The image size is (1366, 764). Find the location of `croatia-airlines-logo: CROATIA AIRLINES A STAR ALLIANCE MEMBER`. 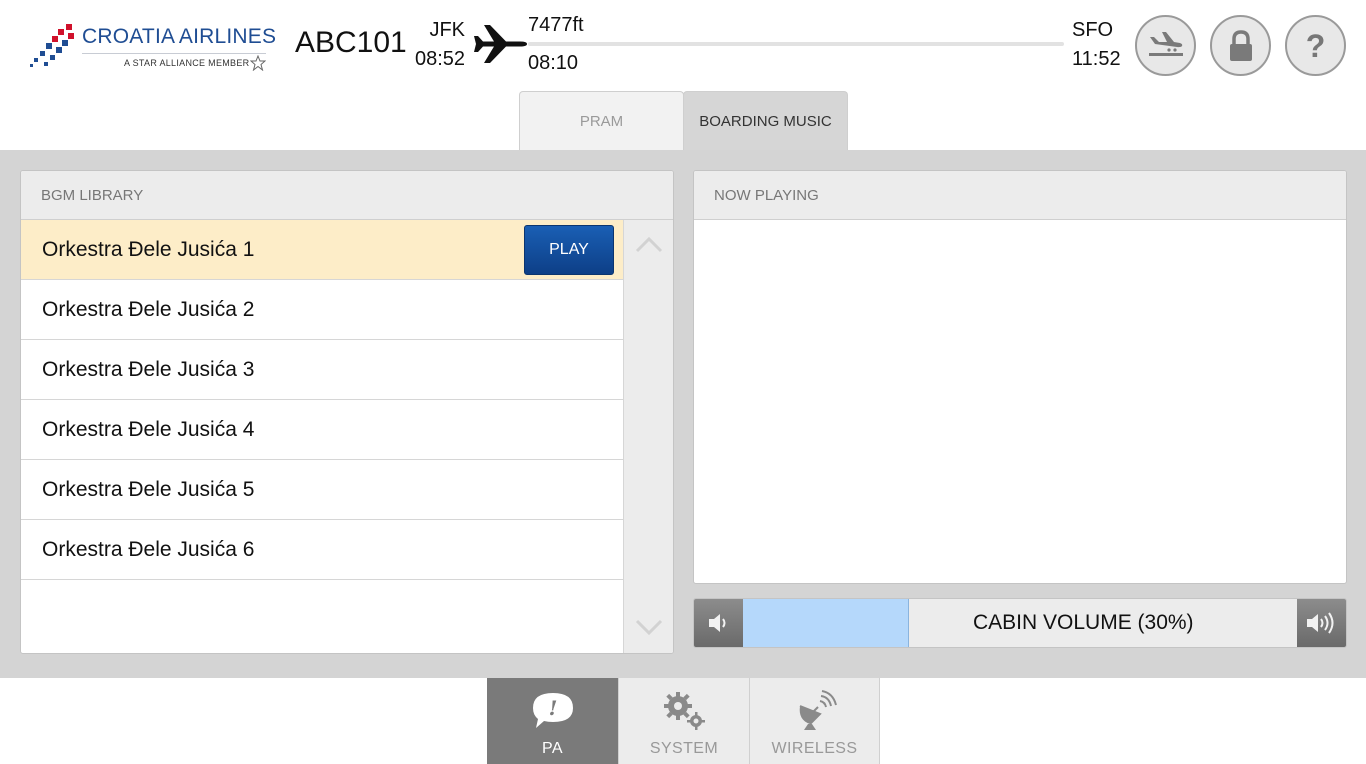

croatia-airlines-logo: CROATIA AIRLINES A STAR ALLIANCE MEMBER is located at coordinates (153, 48).